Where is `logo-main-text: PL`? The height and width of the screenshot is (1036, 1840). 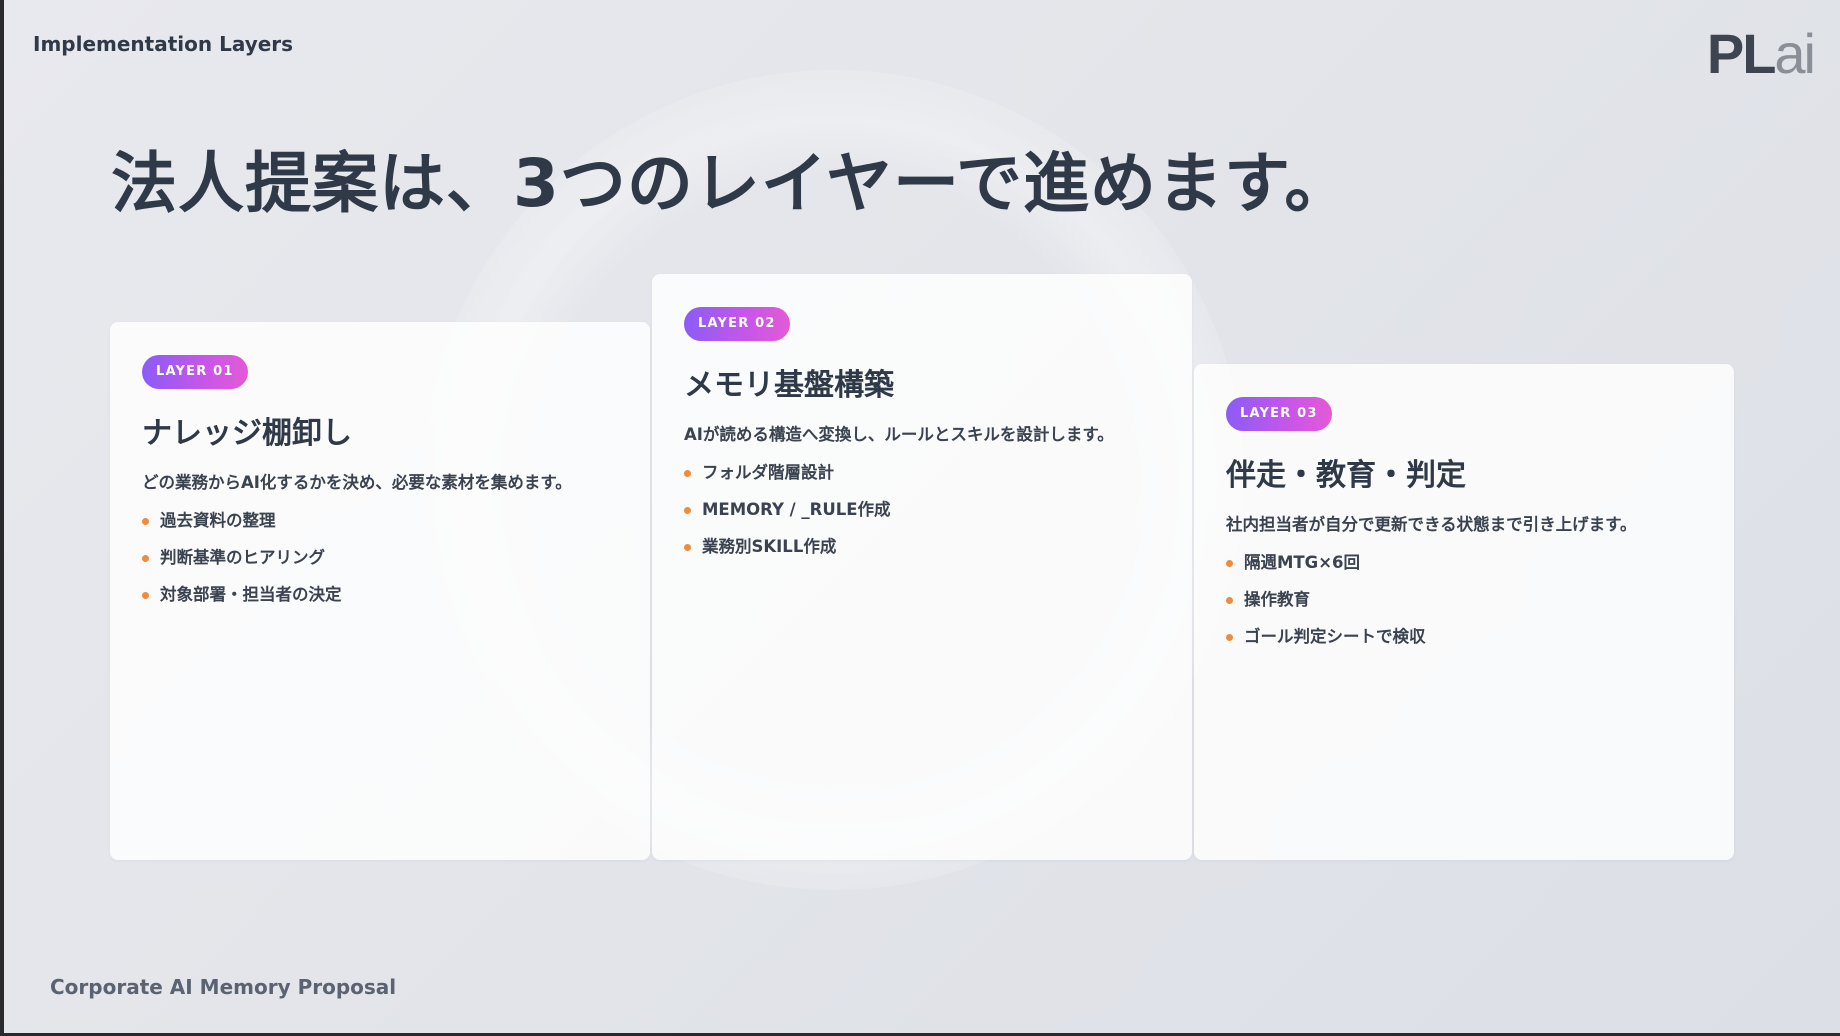
logo-main-text: PL is located at coordinates (1741, 53).